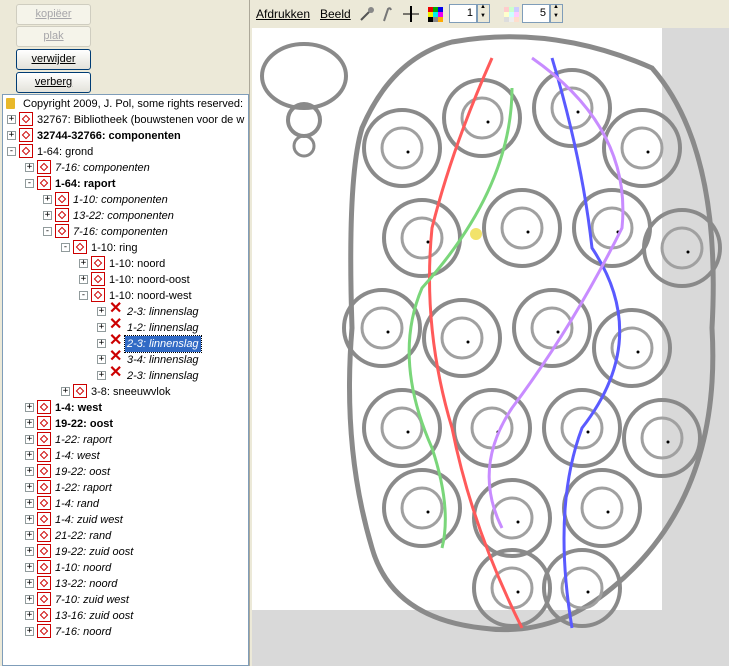  What do you see at coordinates (511, 14) in the screenshot?
I see `light-palette-icon` at bounding box center [511, 14].